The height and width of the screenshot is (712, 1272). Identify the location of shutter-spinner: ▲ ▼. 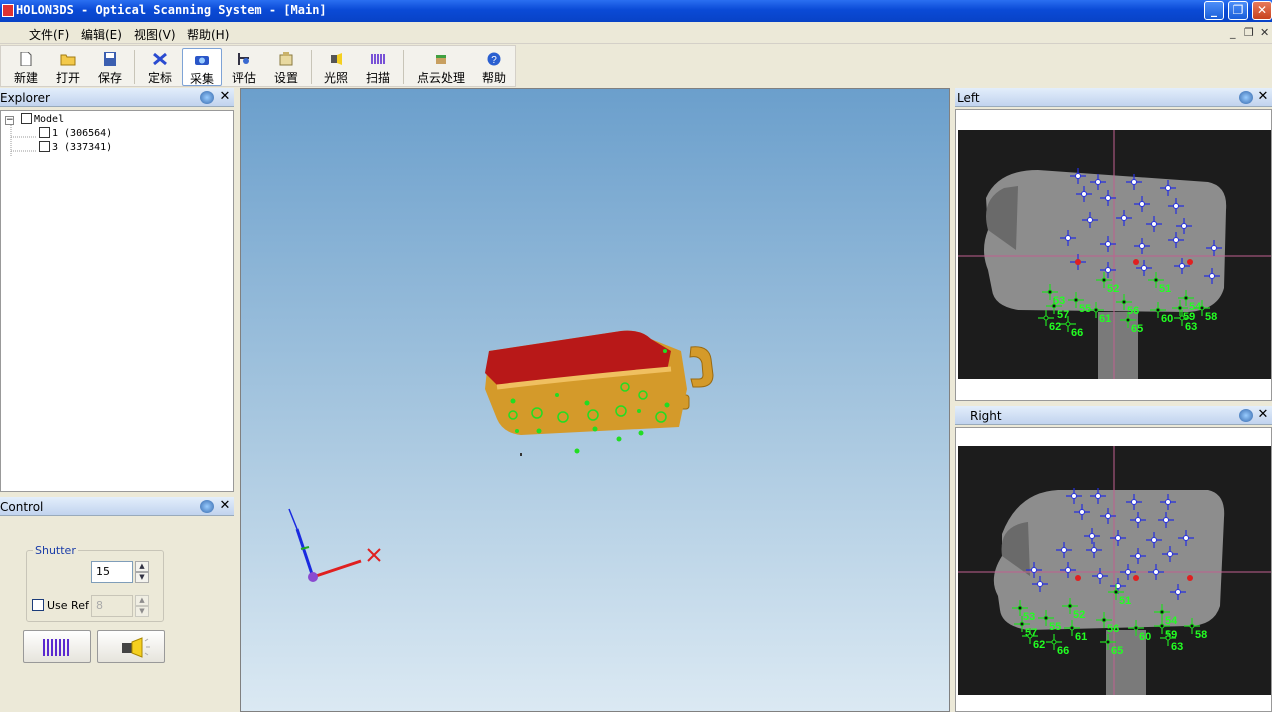
(142, 572).